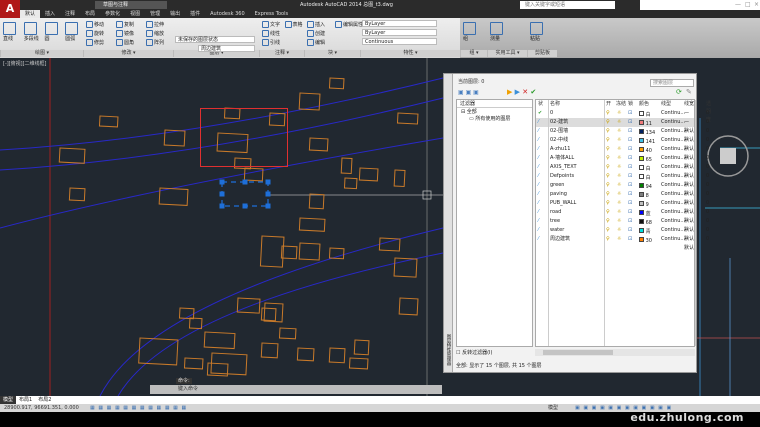  Describe the element at coordinates (95, 33) in the screenshot. I see `modify-tool-button: 旋转` at that location.